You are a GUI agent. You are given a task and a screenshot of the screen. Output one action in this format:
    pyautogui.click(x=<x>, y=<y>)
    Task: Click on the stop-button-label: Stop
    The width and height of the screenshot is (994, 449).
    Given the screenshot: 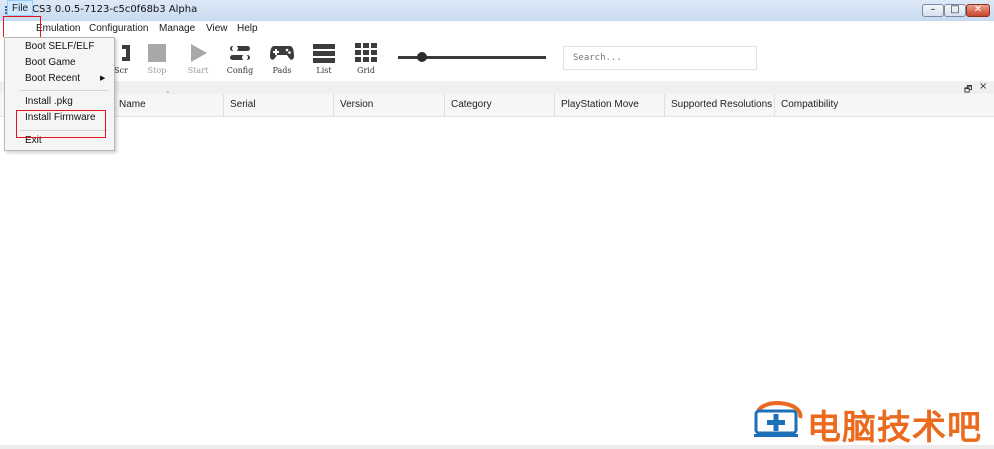 What is the action you would take?
    pyautogui.click(x=157, y=70)
    